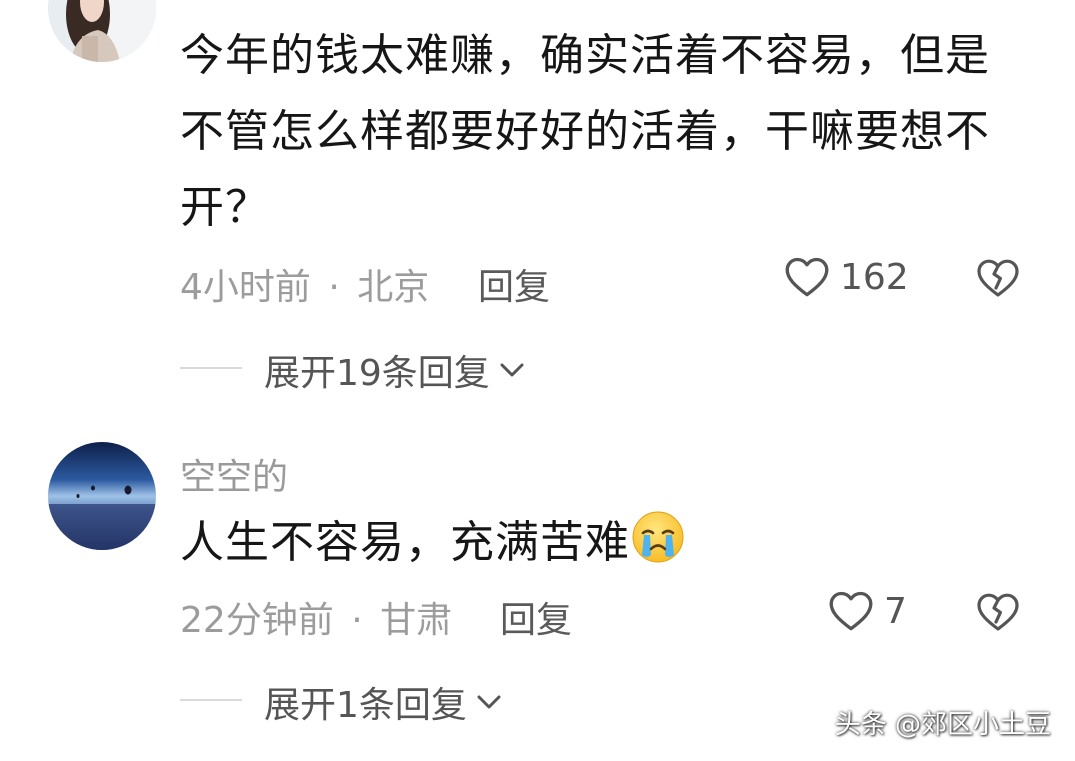  What do you see at coordinates (942, 725) in the screenshot?
I see `watermark: 头条 @郊区小土豆` at bounding box center [942, 725].